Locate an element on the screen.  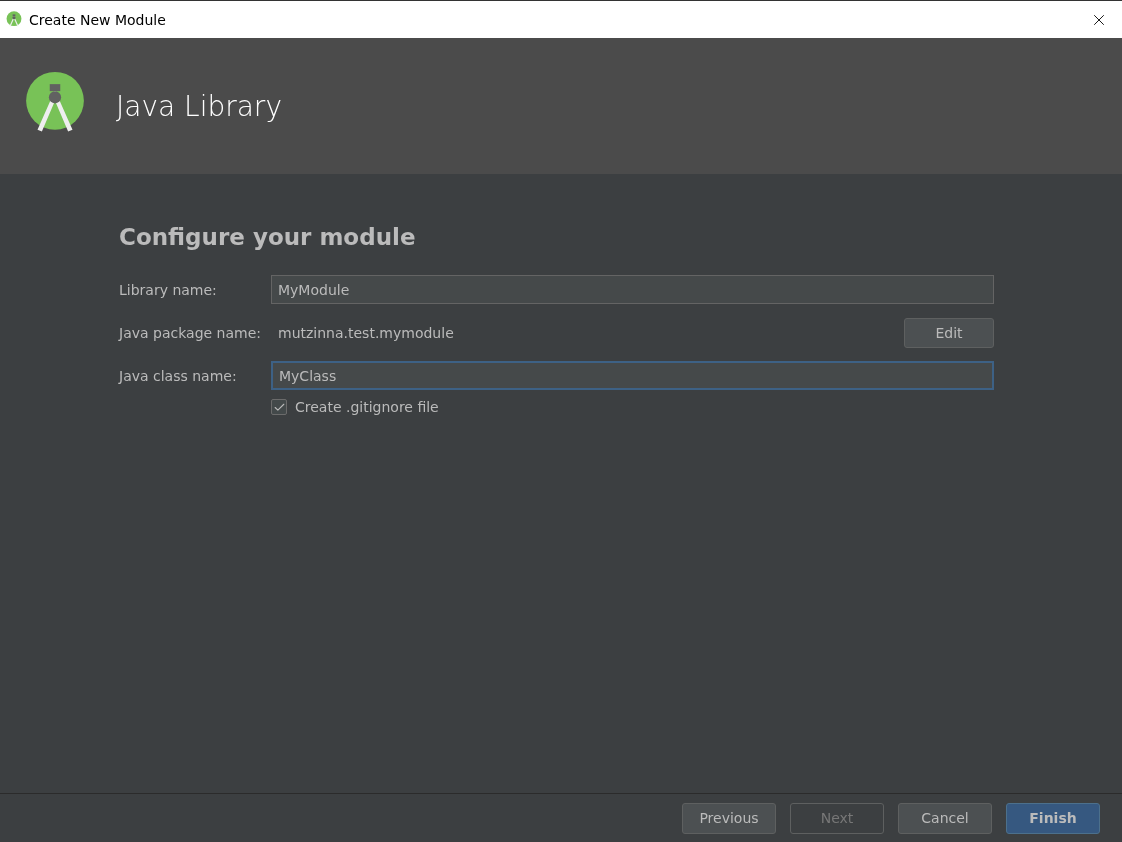
input-field: MyClass is located at coordinates (632, 375).